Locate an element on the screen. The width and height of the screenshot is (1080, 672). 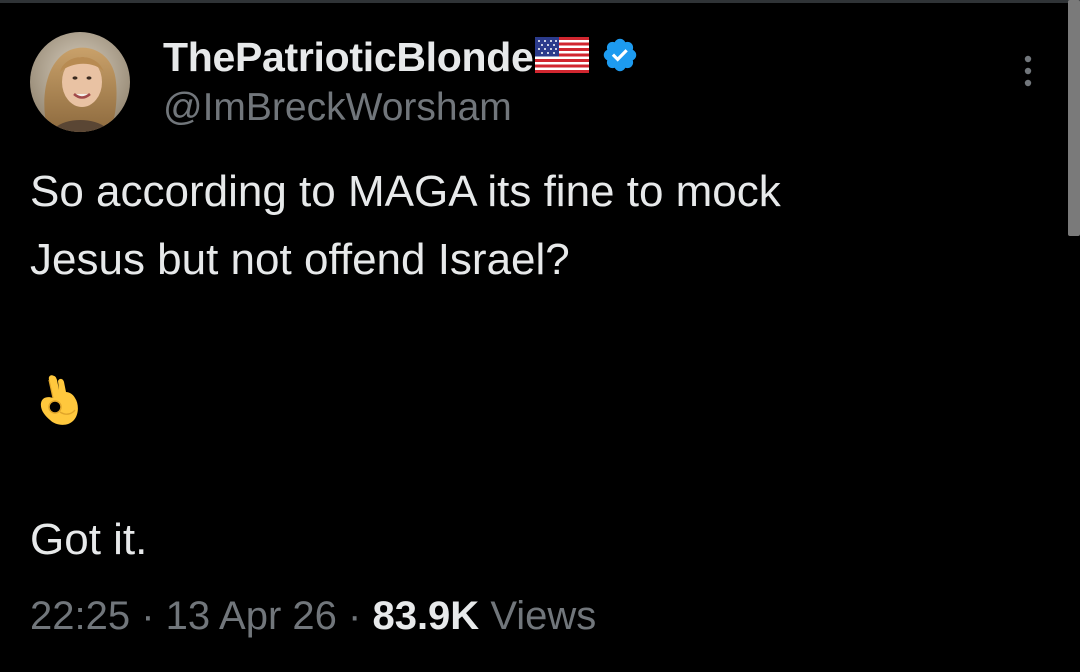
ok-hand-emoji-icon is located at coordinates (59, 401).